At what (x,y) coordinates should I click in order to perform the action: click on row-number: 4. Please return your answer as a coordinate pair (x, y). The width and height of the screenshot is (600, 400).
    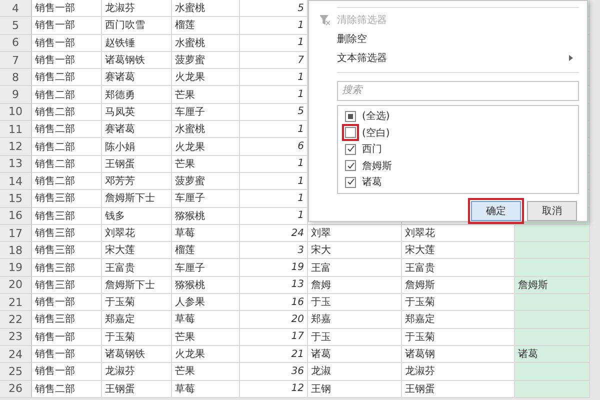
    Looking at the image, I should click on (16, 9).